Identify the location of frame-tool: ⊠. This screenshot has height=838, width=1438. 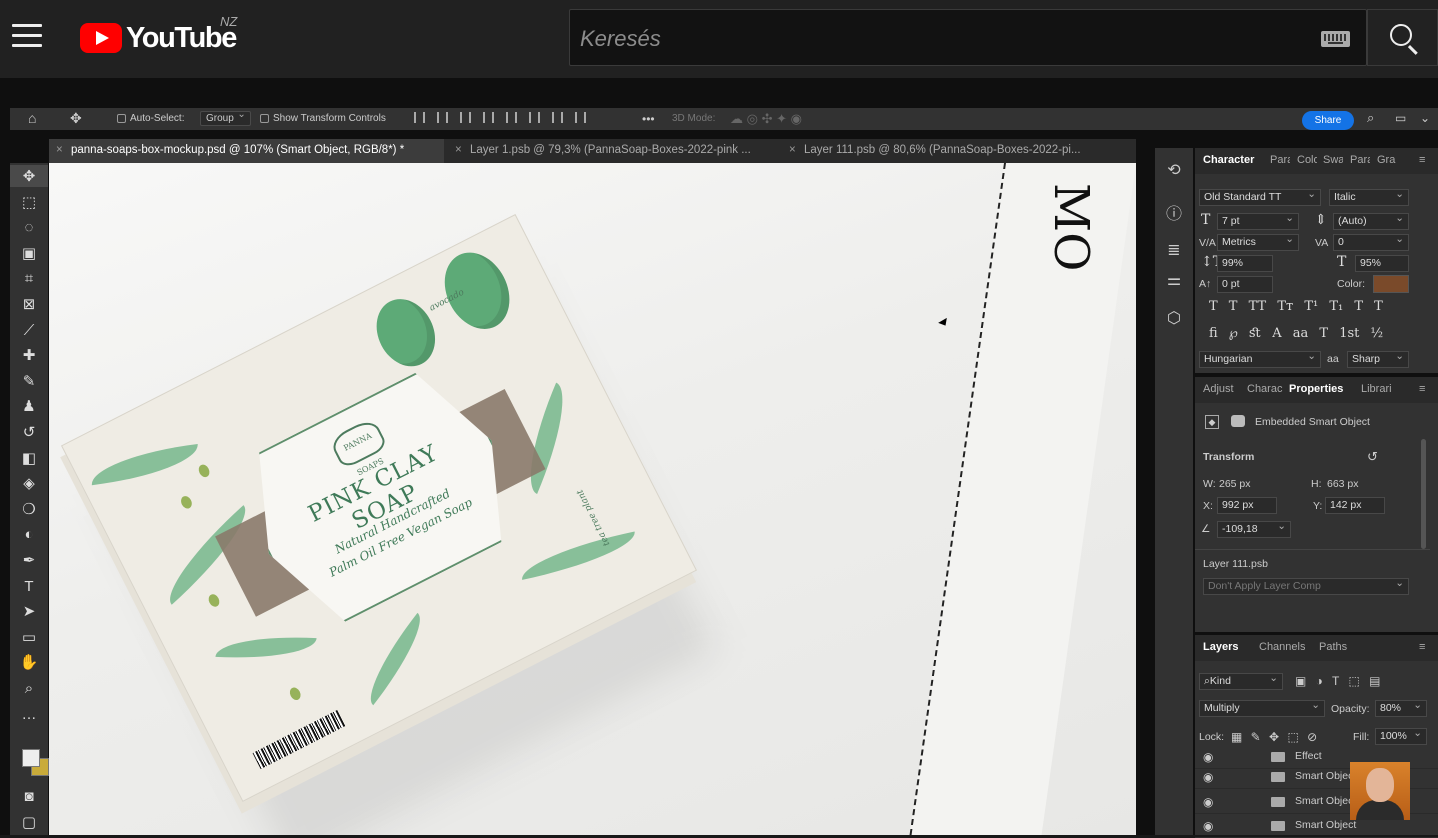
(29, 304).